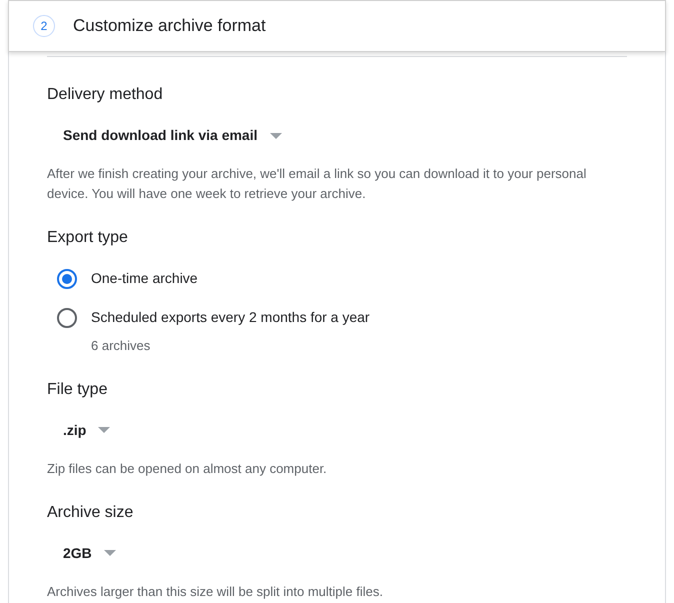 The height and width of the screenshot is (603, 674). What do you see at coordinates (317, 184) in the screenshot?
I see `help-text: After we finish creating your archive, we'll email a link so you can download it to your personal device. You will have one week to retrieve your archive.` at bounding box center [317, 184].